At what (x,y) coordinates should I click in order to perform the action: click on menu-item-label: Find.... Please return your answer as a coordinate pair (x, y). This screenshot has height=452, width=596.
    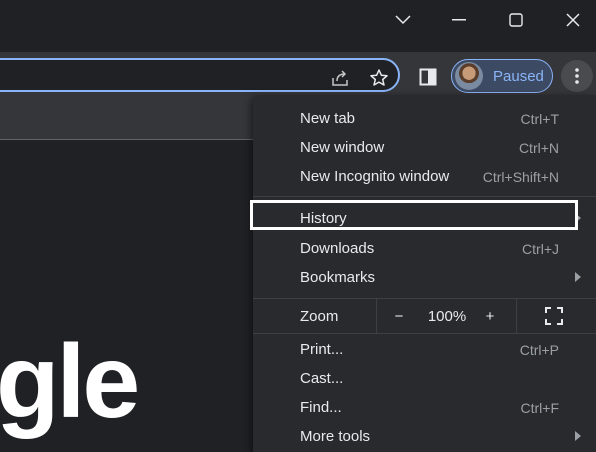
    Looking at the image, I should click on (321, 407).